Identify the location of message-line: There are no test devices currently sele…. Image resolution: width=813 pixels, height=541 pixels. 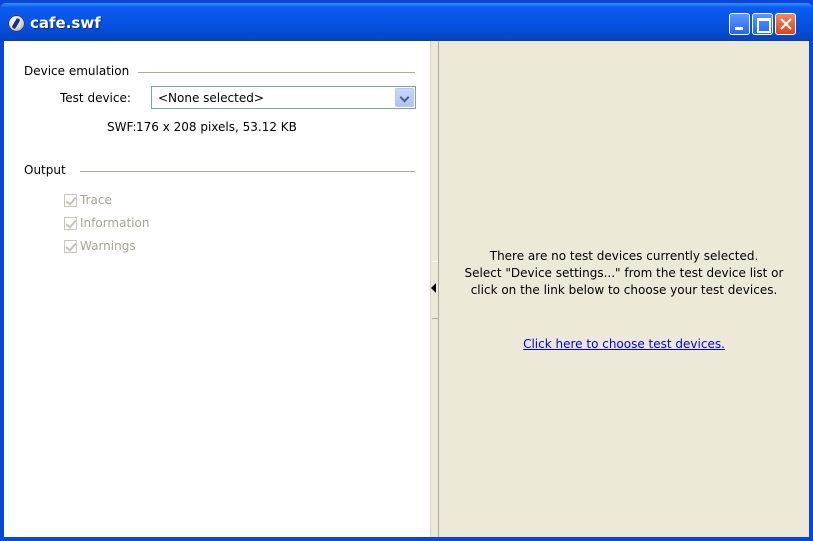
(624, 256).